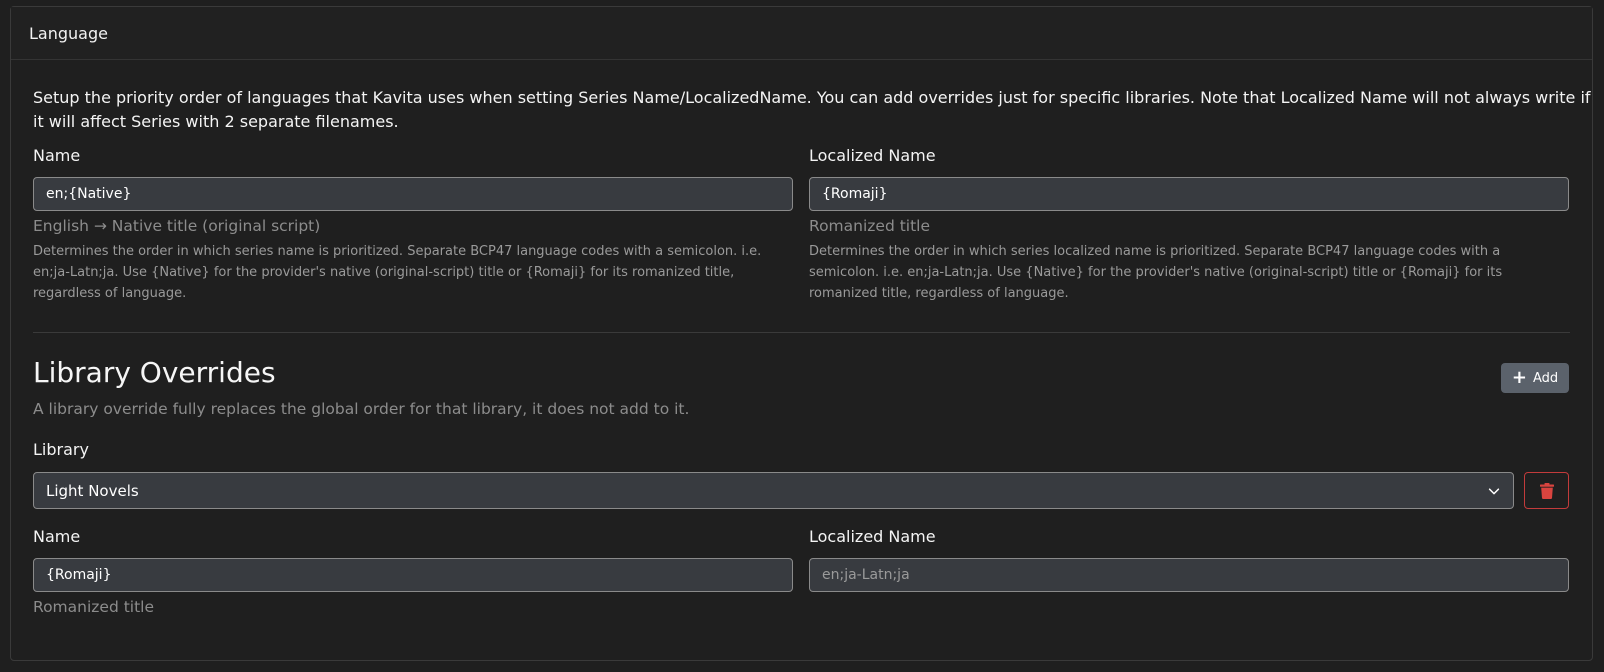 This screenshot has width=1604, height=672. I want to click on name-hint: English → Native title (original script), so click(177, 226).